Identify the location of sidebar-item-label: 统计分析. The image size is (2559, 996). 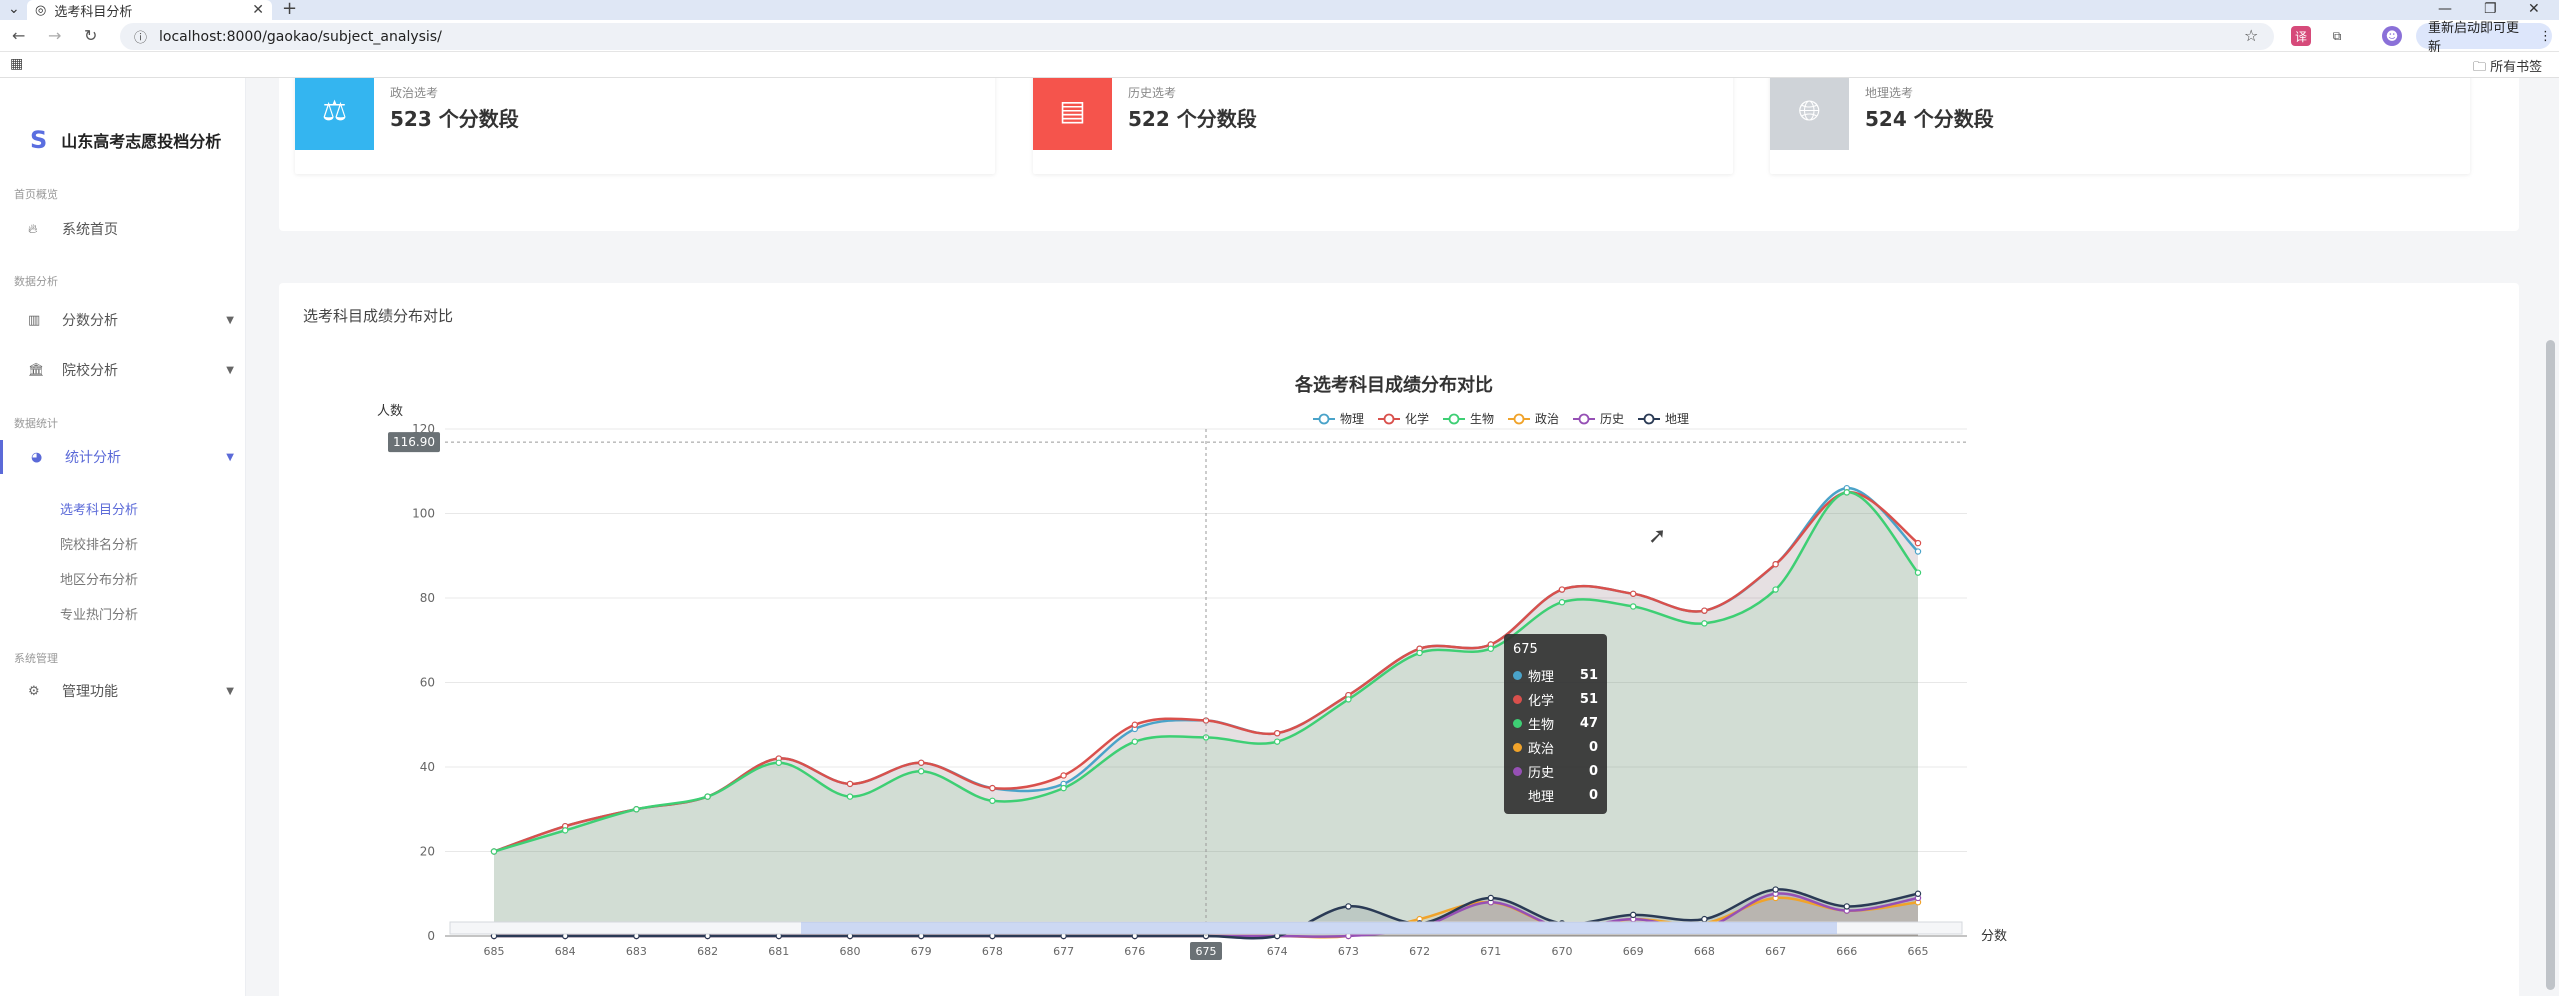
(93, 458).